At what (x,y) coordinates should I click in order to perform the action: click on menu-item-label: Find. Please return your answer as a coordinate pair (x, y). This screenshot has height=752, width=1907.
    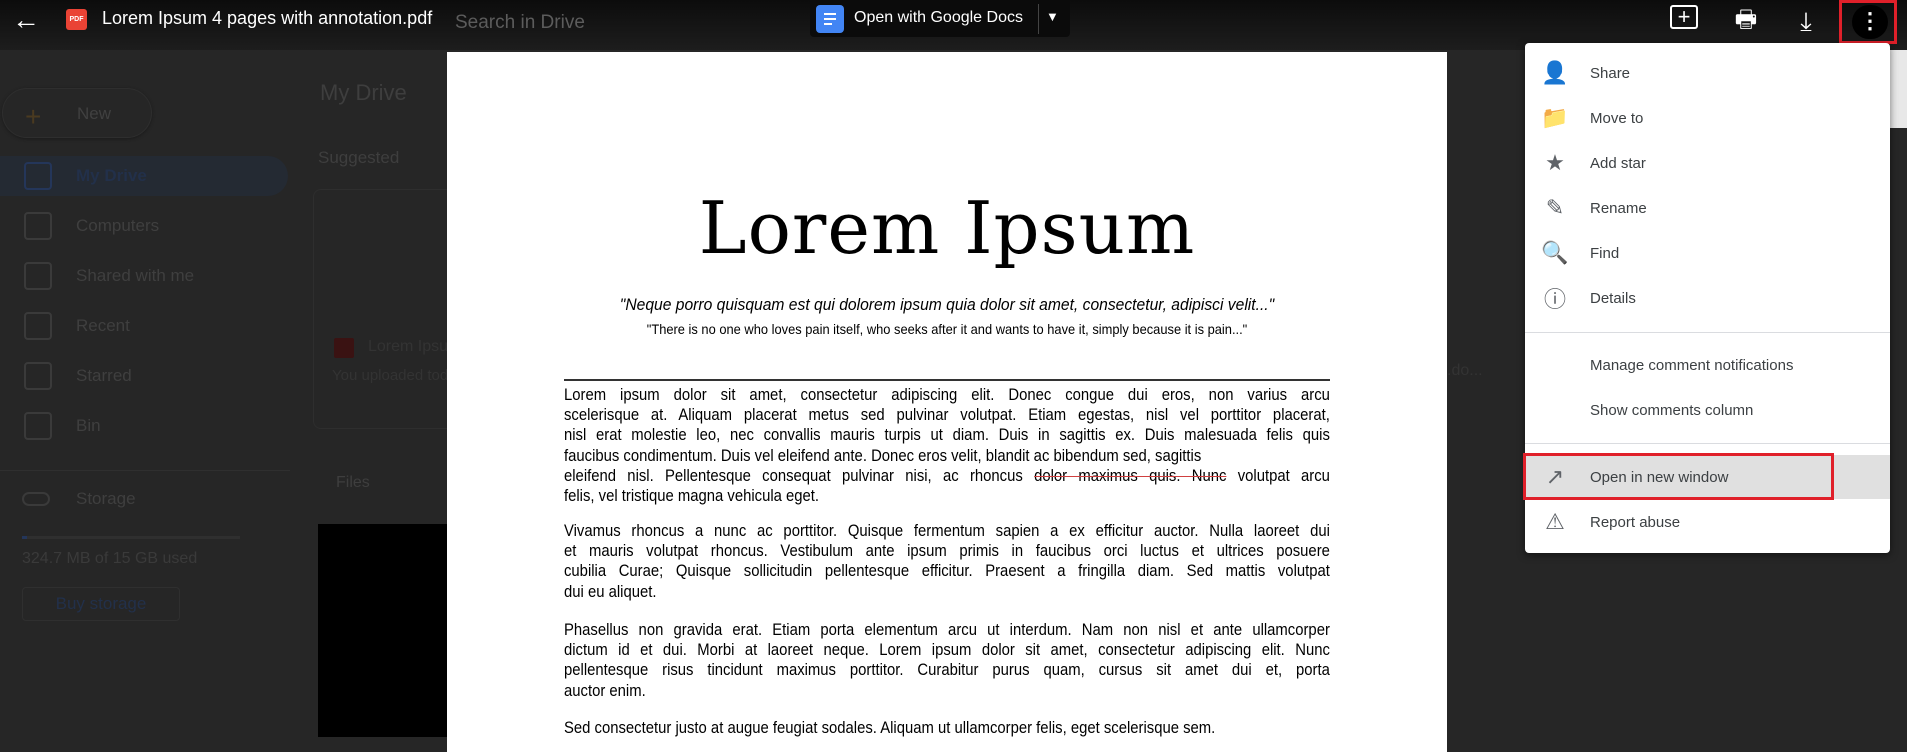
    Looking at the image, I should click on (1605, 253).